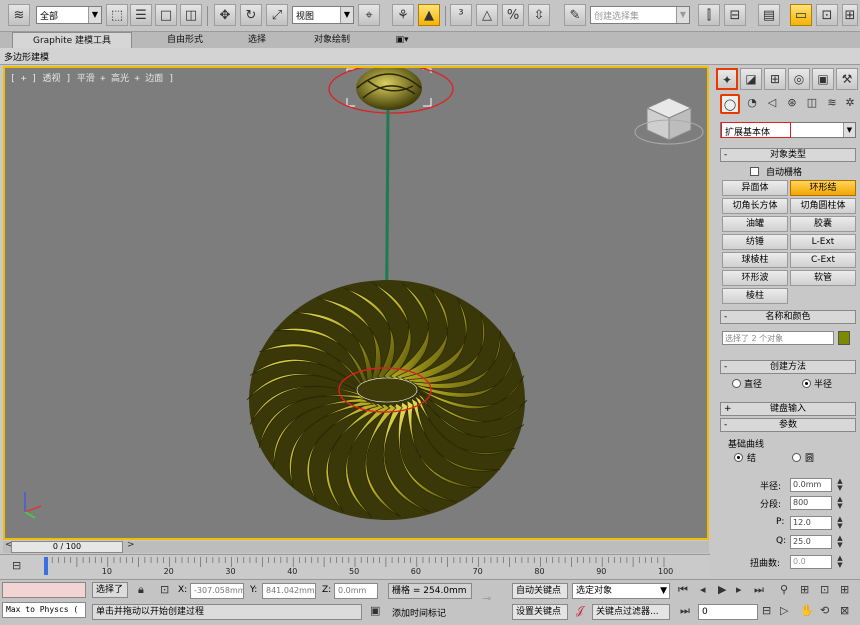 The width and height of the screenshot is (860, 625). Describe the element at coordinates (788, 317) in the screenshot. I see `name-color-rollout: - 名称和颜色` at that location.